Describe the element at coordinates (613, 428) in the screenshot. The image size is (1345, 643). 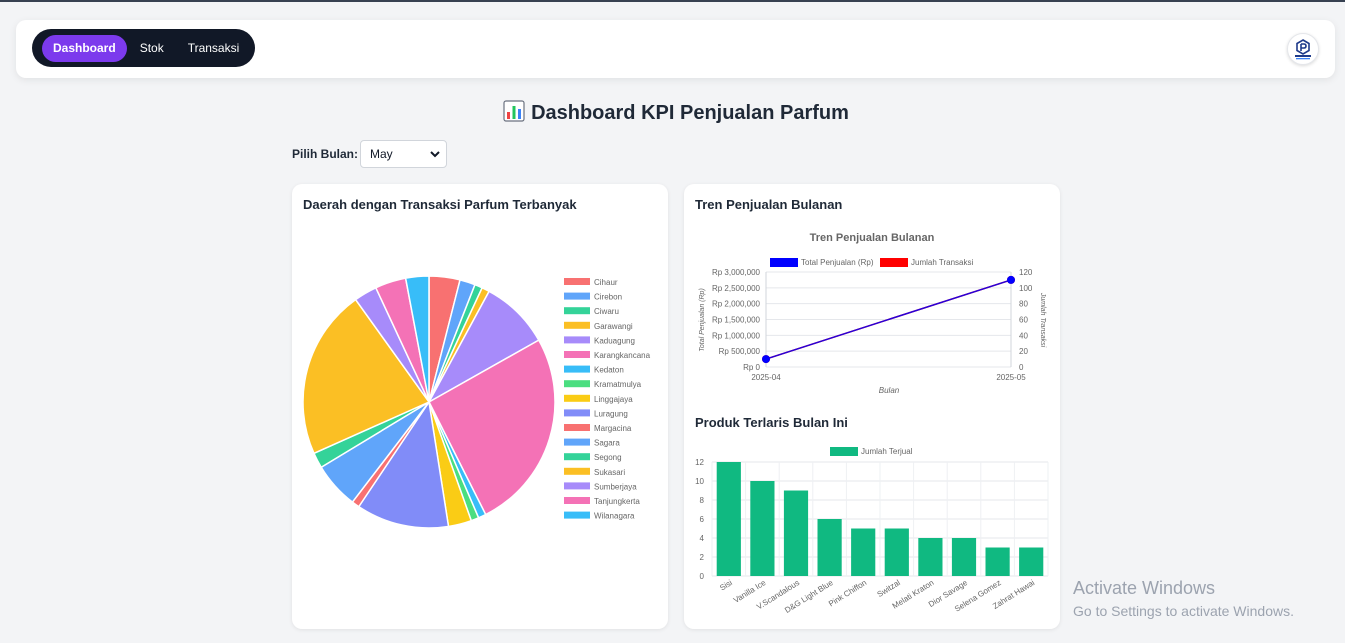
I see `legend-label: Margacina` at that location.